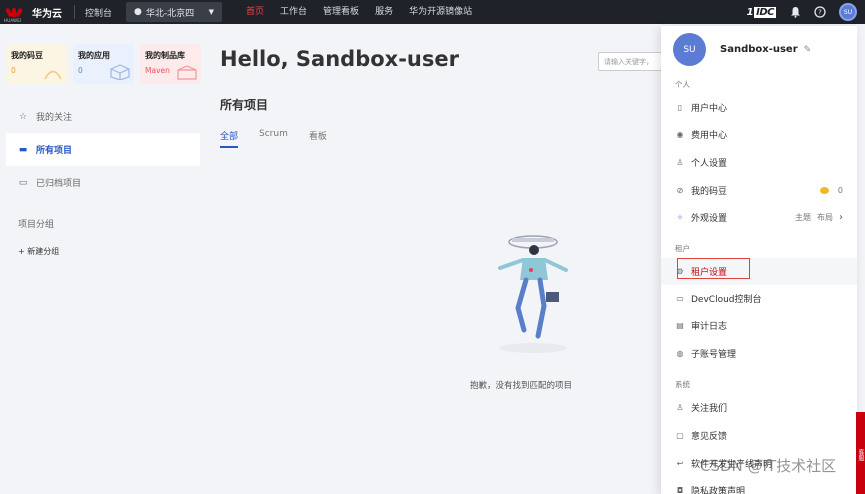 The image size is (865, 494). Describe the element at coordinates (680, 162) in the screenshot. I see `person-icon: ♙` at that location.